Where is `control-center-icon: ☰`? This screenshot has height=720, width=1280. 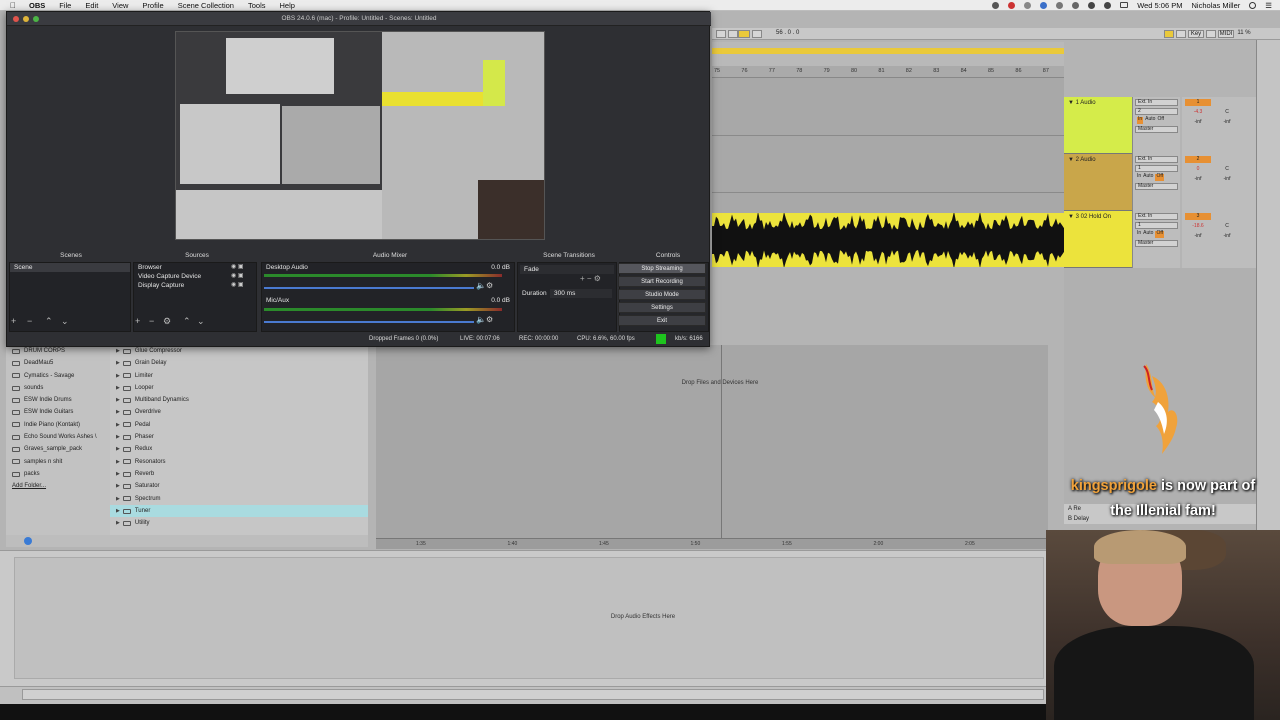 control-center-icon: ☰ is located at coordinates (1268, 5).